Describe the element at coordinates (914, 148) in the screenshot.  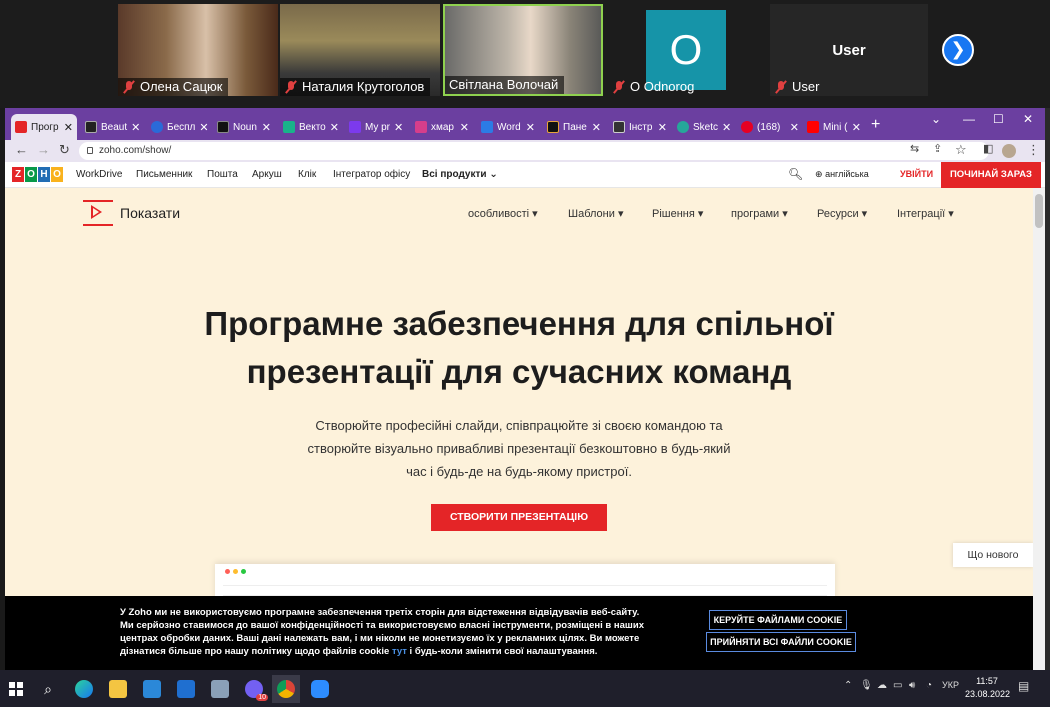
I see `translate-icon: ⇆` at that location.